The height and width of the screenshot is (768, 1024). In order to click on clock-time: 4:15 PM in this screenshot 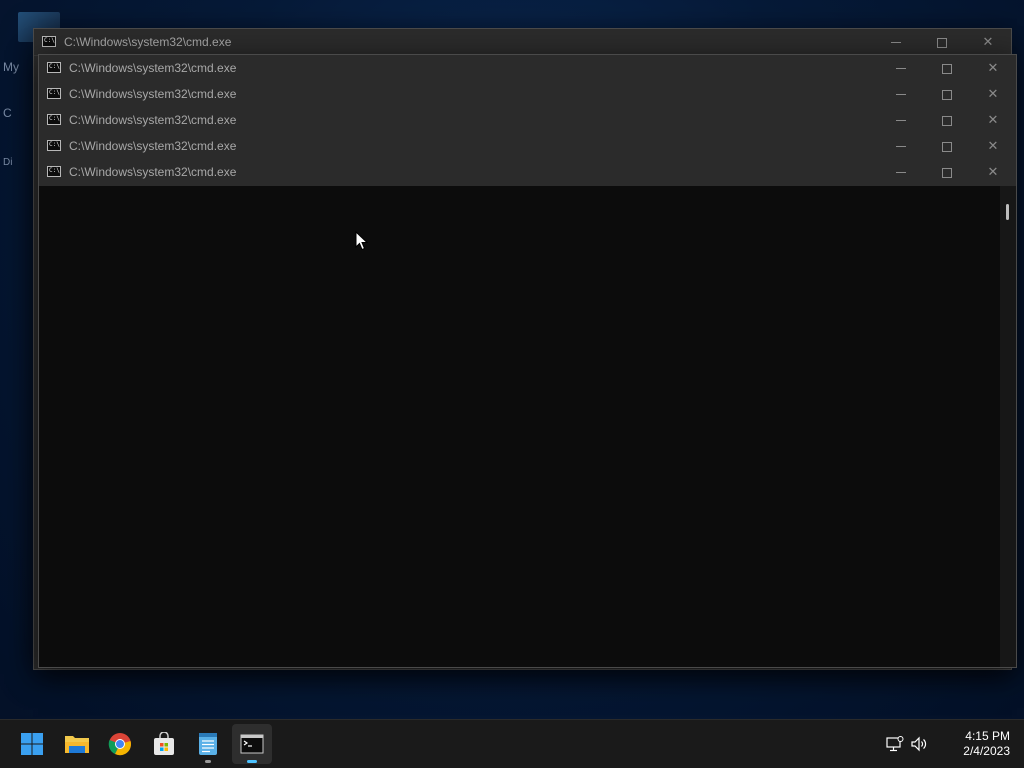, I will do `click(987, 736)`.